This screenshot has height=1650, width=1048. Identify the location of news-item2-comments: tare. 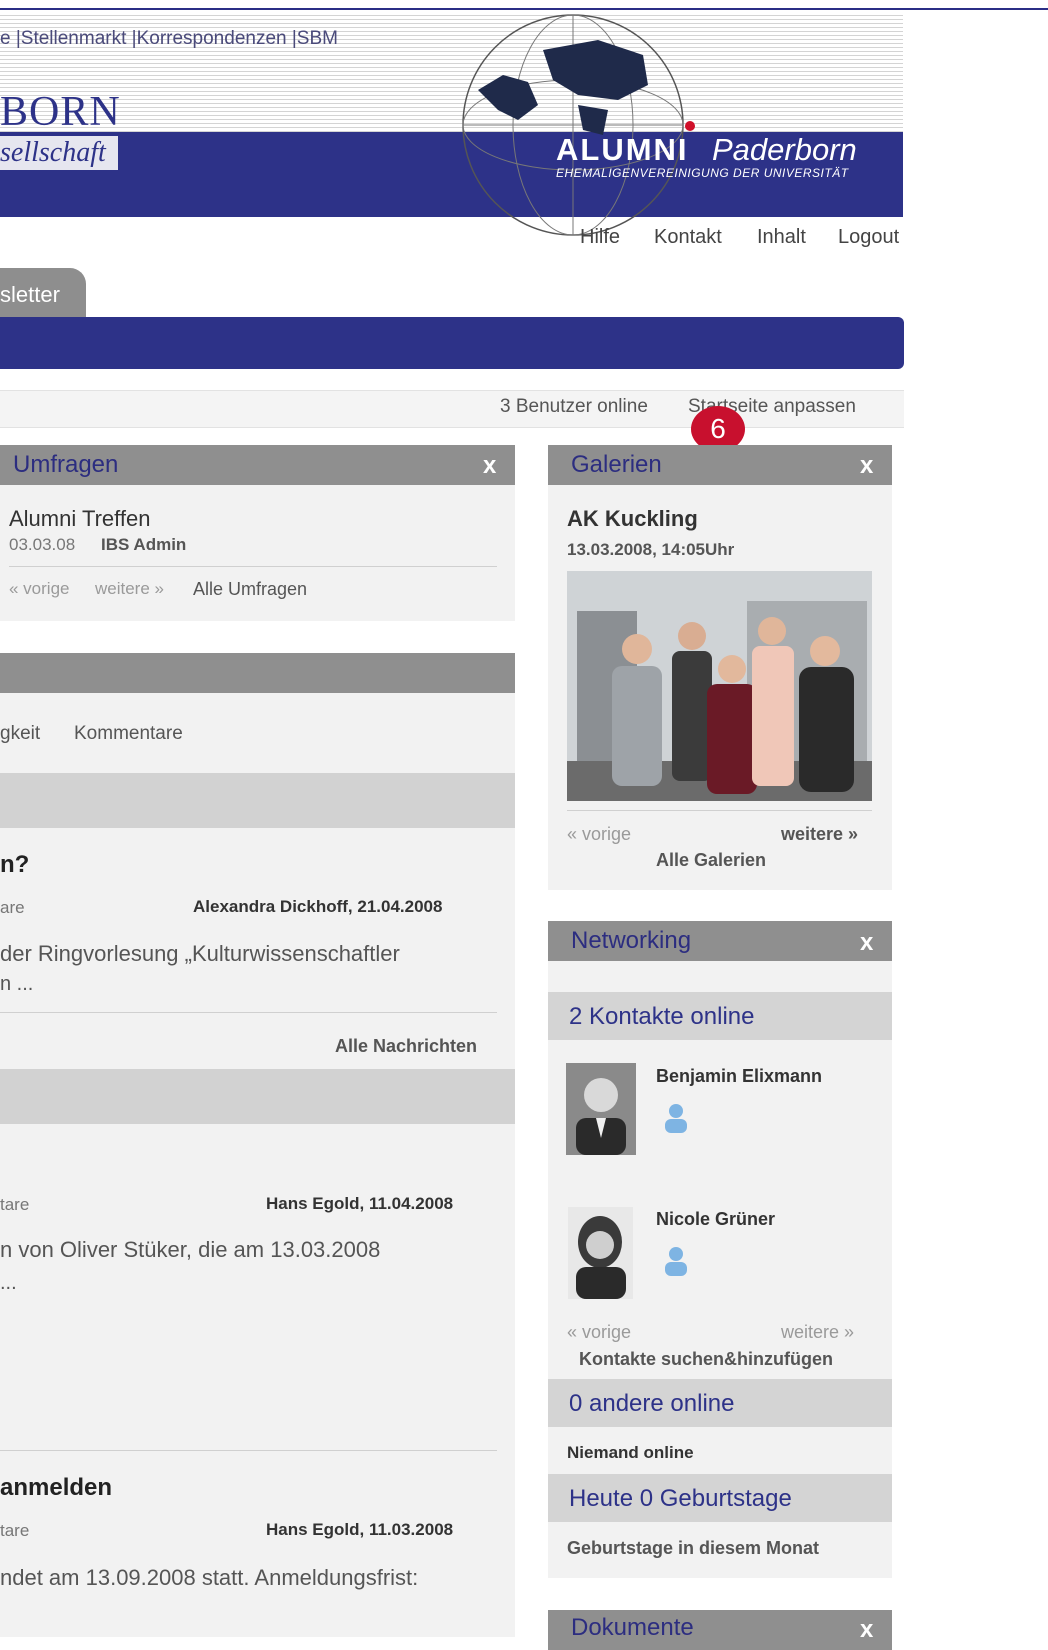
(14, 1205).